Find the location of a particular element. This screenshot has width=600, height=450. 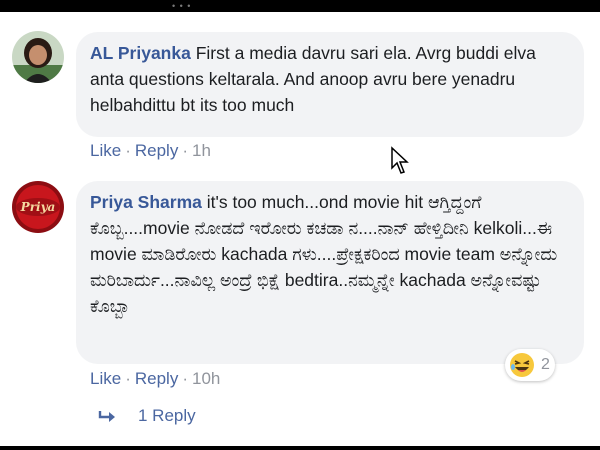

profile-photo-icon is located at coordinates (38, 57).